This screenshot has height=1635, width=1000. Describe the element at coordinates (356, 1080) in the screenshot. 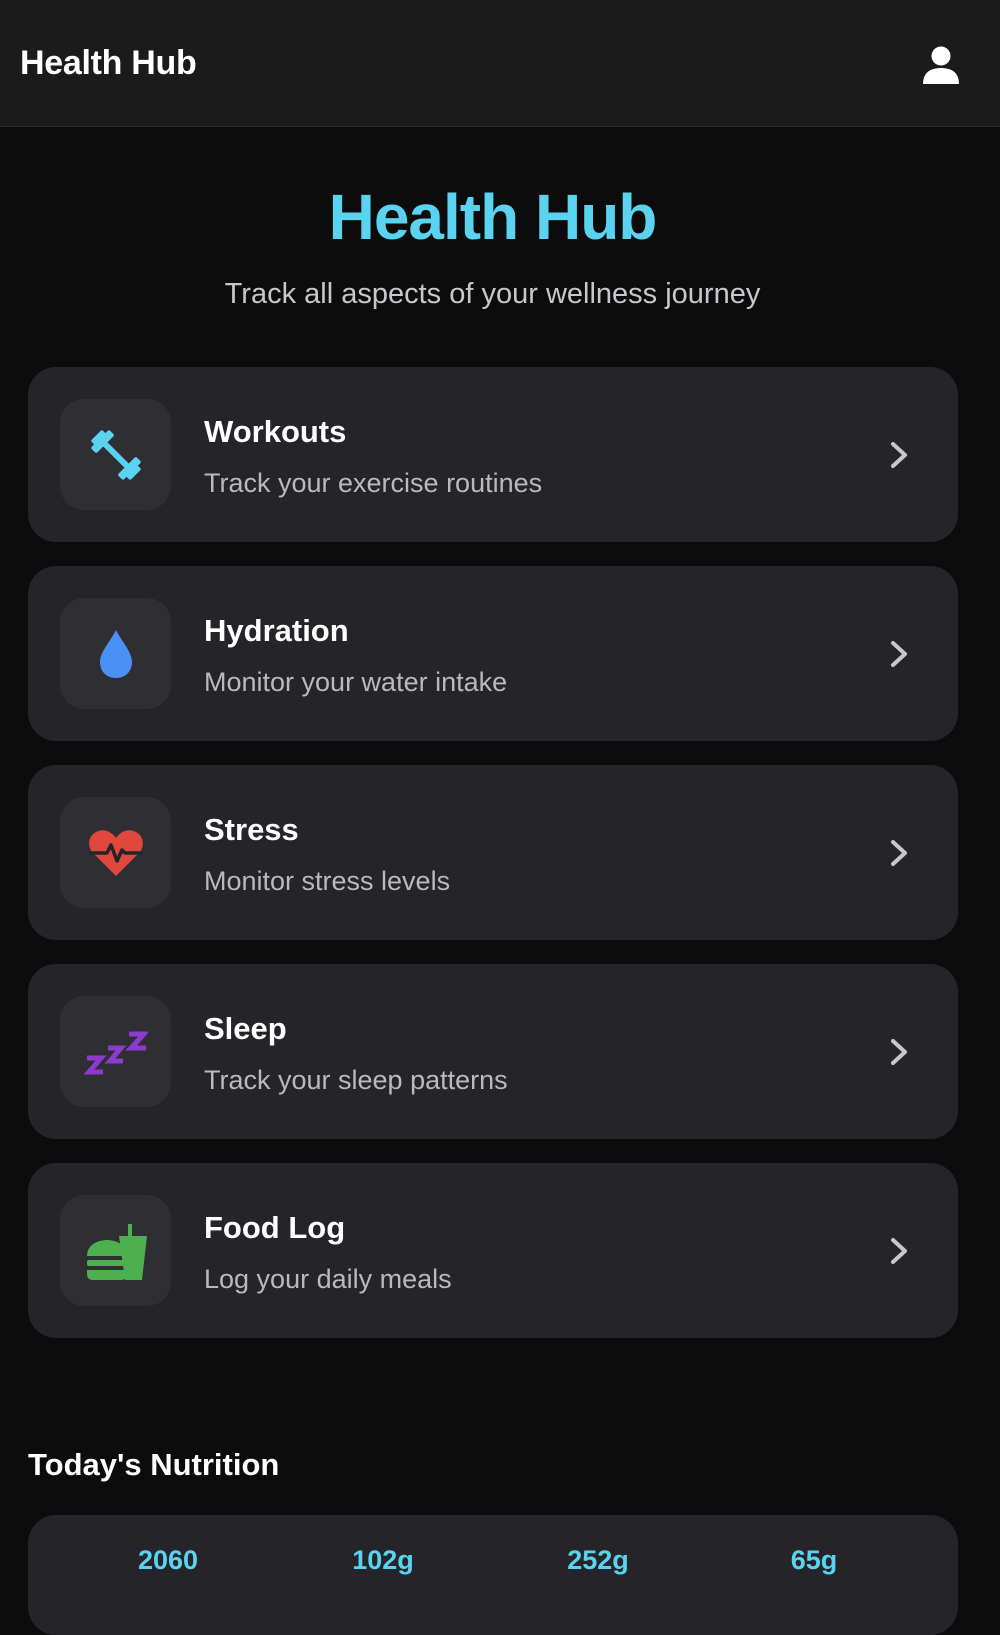

I see `card-subtitle: Track your sleep patterns` at that location.